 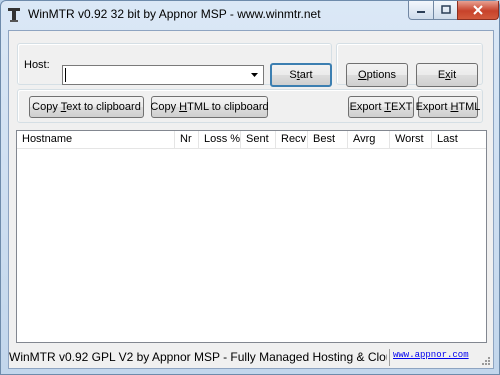 I want to click on export-text-button: Export TEXT, so click(x=381, y=107).